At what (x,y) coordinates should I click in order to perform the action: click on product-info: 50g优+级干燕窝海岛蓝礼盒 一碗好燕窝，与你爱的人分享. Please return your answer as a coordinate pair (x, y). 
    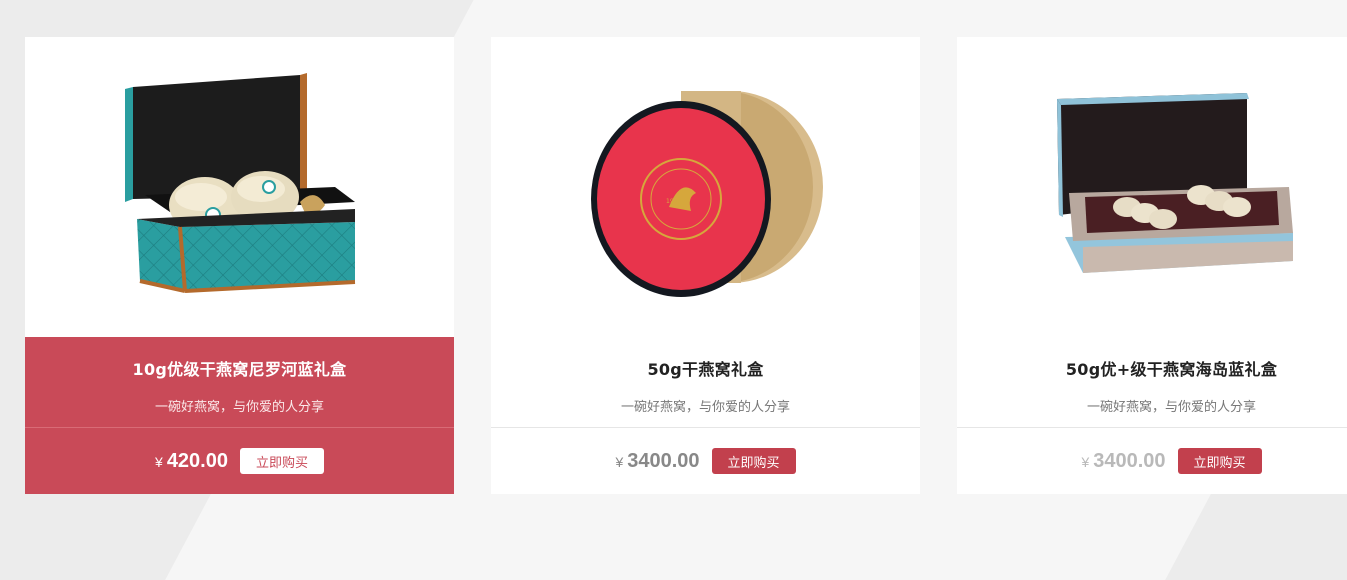
    Looking at the image, I should click on (1152, 382).